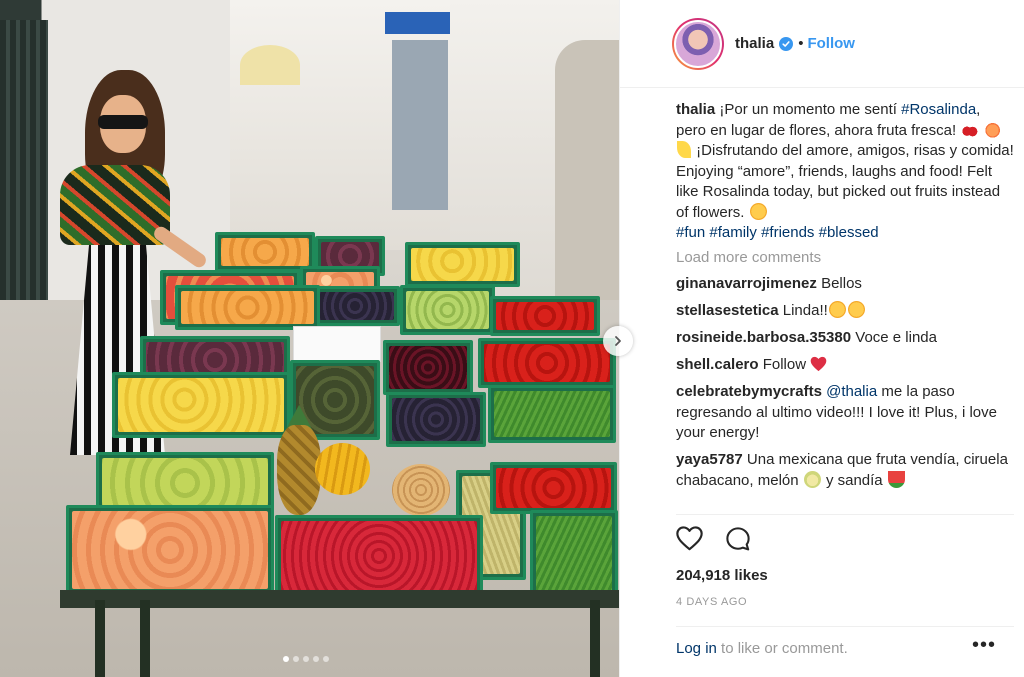  Describe the element at coordinates (421, 490) in the screenshot. I see `cantaloupe` at that location.